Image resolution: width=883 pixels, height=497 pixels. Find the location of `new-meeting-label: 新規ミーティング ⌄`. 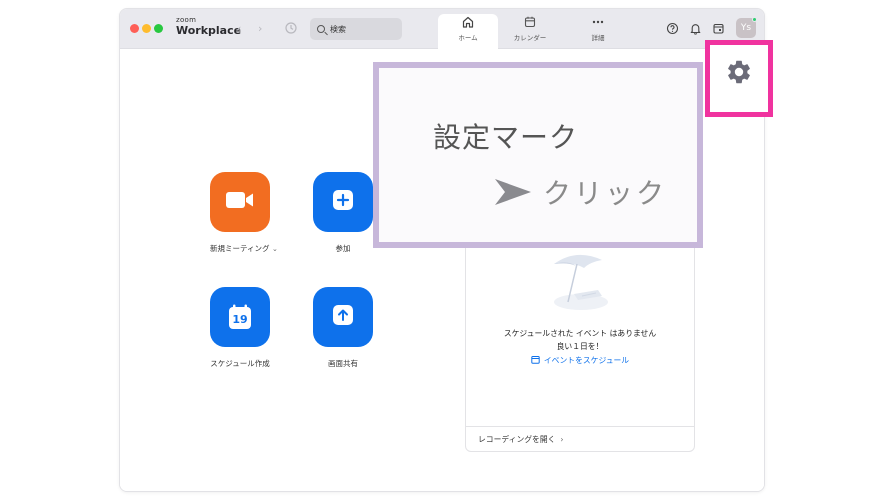

new-meeting-label: 新規ミーティング ⌄ is located at coordinates (244, 248).